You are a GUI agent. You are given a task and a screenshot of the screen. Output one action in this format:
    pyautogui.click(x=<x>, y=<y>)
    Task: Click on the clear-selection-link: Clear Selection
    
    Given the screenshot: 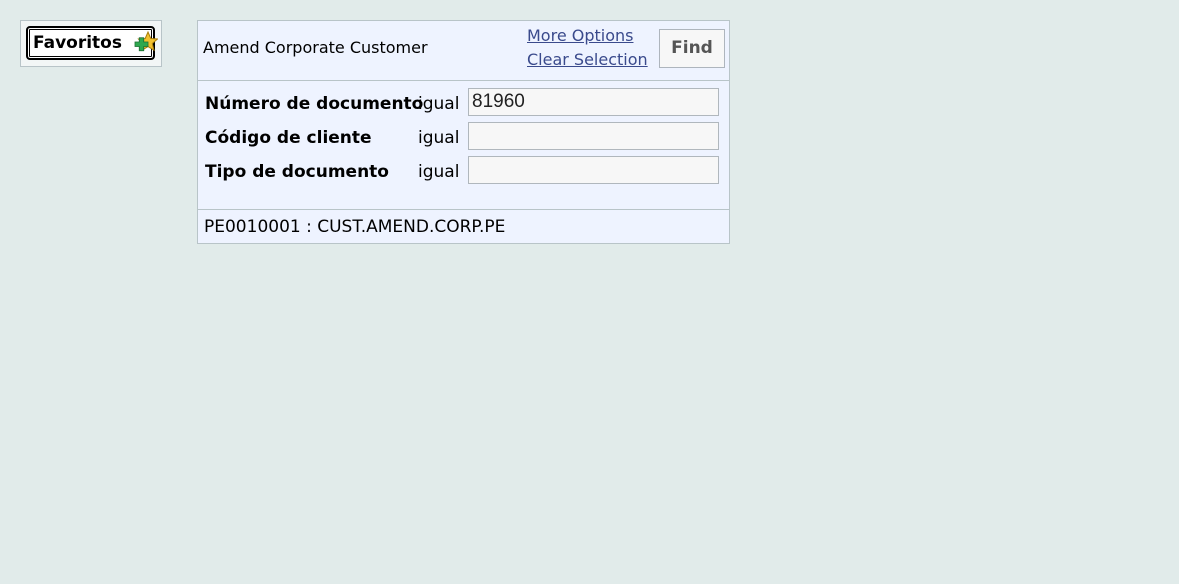 What is the action you would take?
    pyautogui.click(x=587, y=59)
    